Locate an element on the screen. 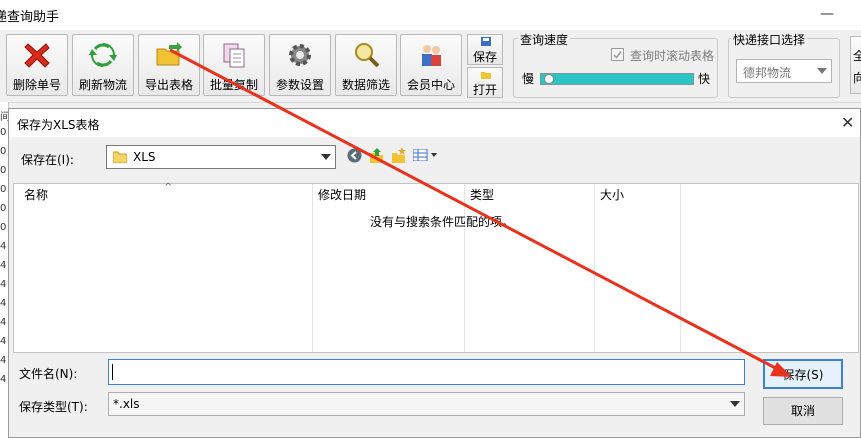 The height and width of the screenshot is (438, 861). arrow-head-icon is located at coordinates (781, 369).